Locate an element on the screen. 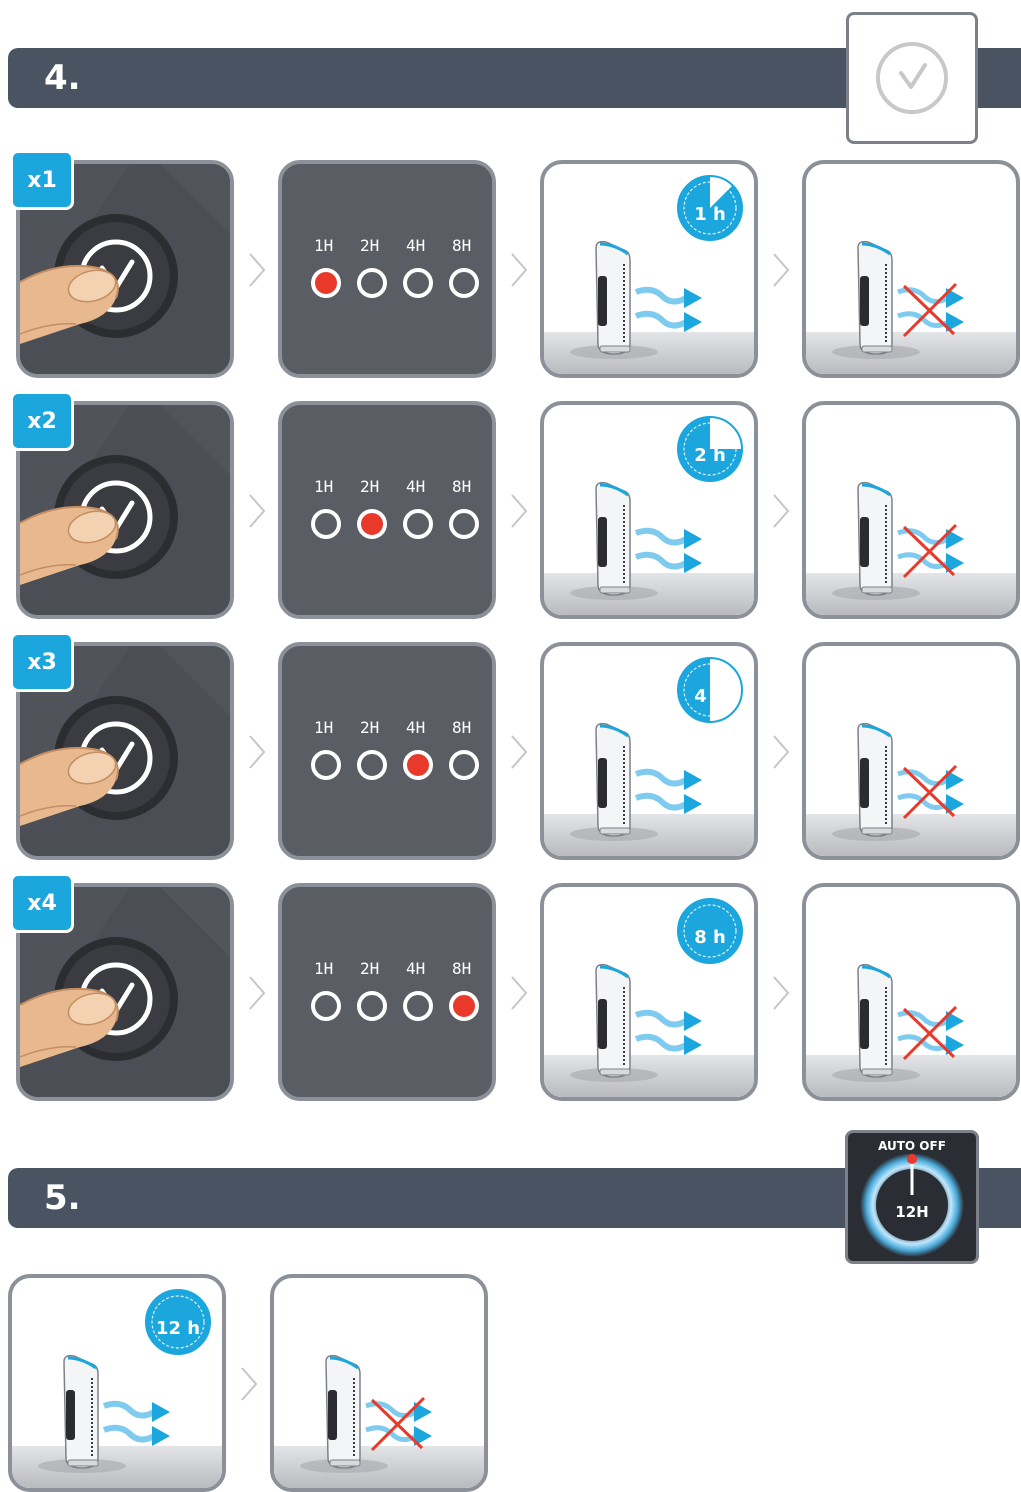 This screenshot has width=1021, height=1492. press-count-badge: x2 is located at coordinates (42, 421).